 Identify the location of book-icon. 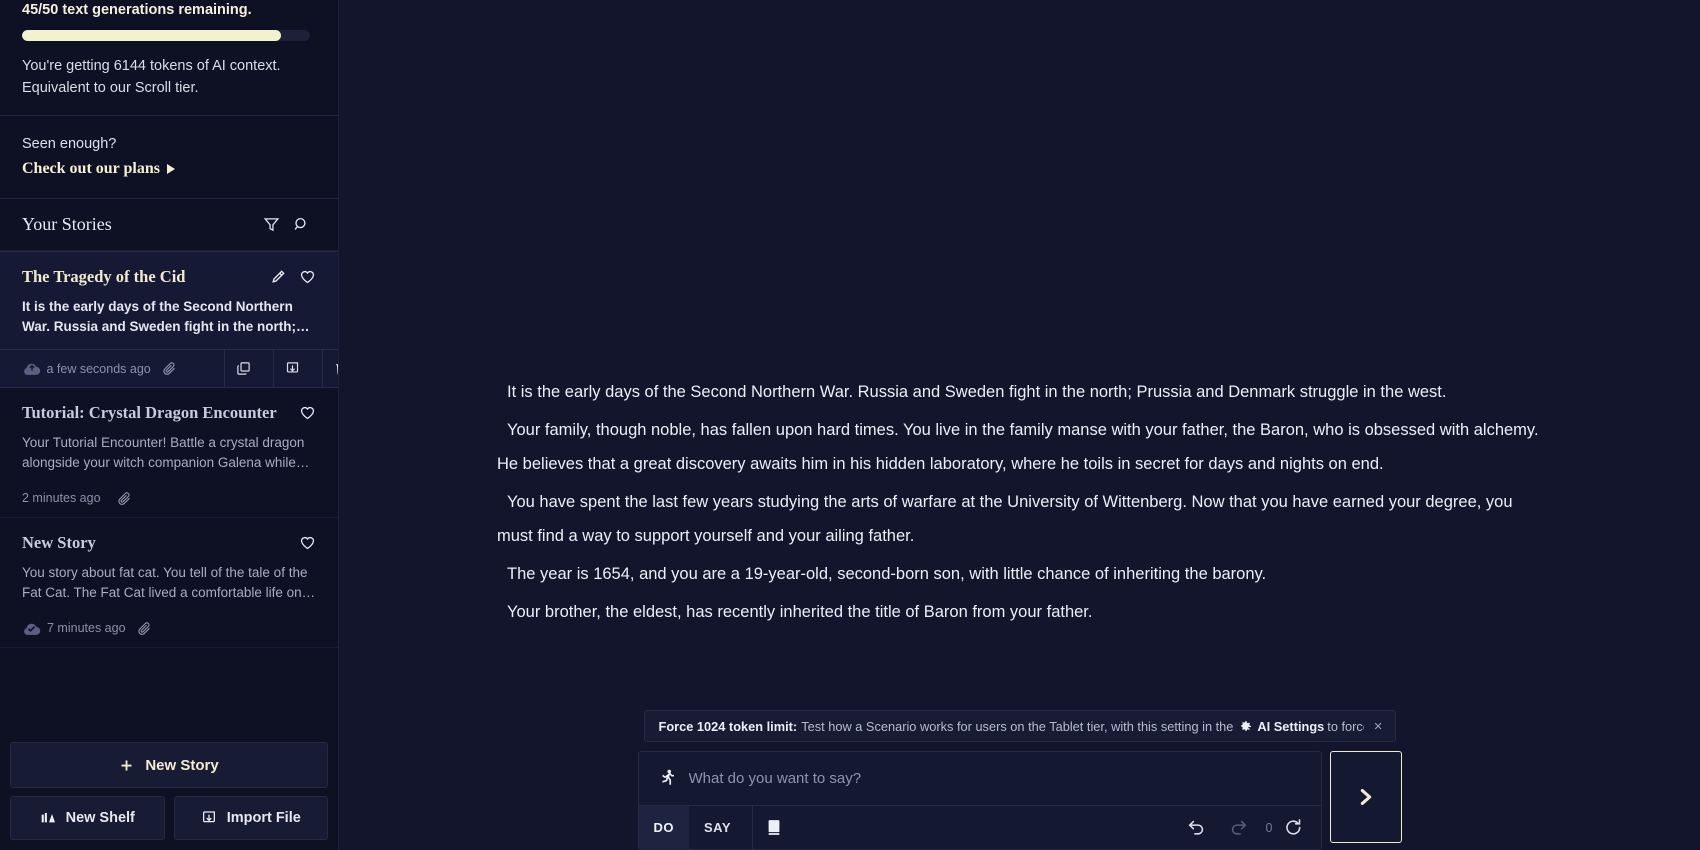
(774, 828).